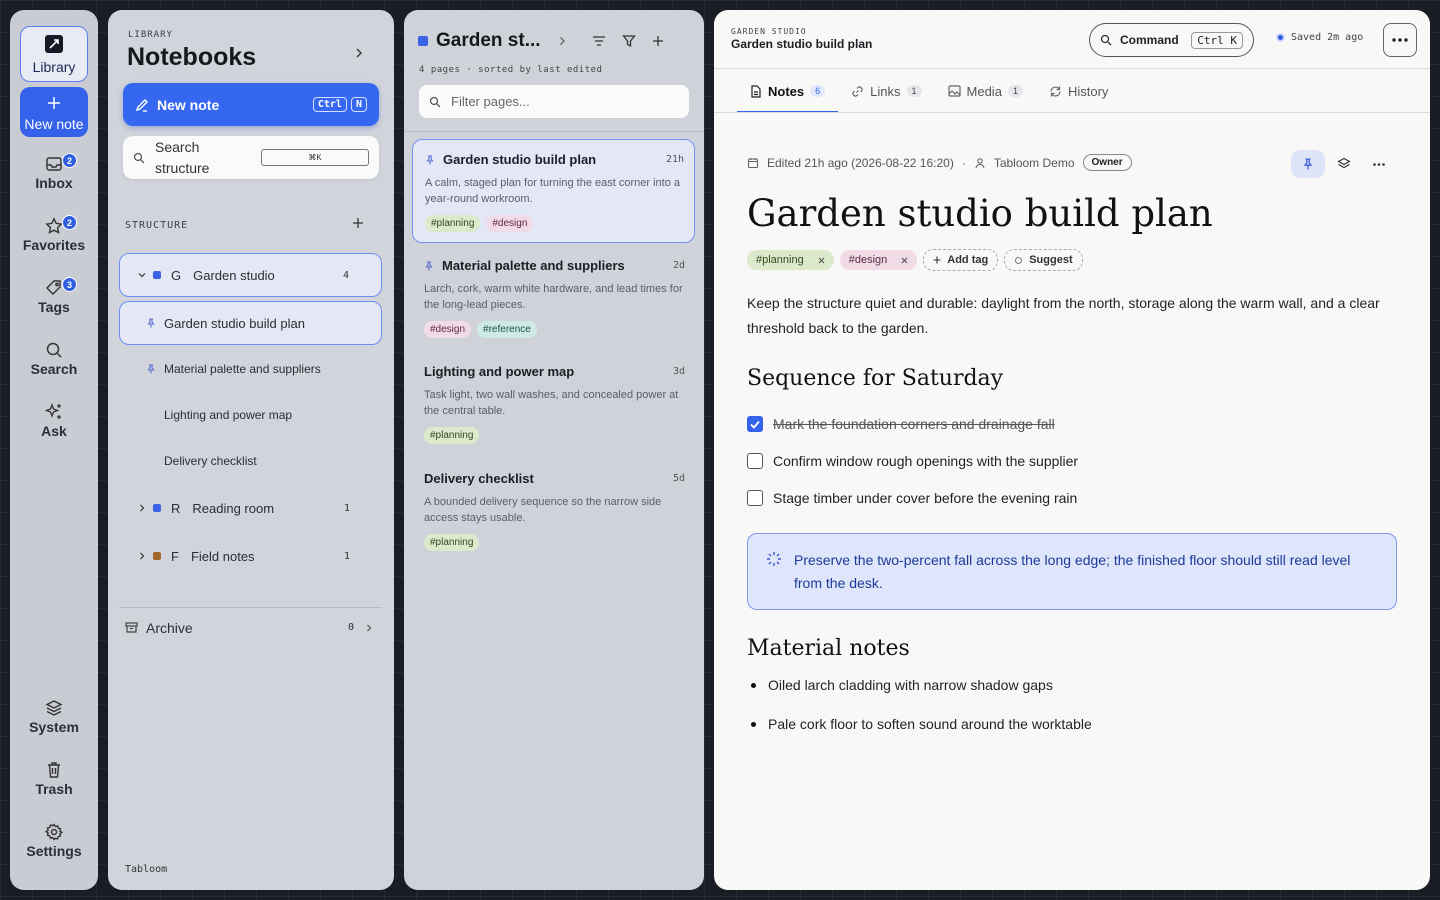 This screenshot has height=900, width=1440. Describe the element at coordinates (818, 91) in the screenshot. I see `tab-count: 6` at that location.